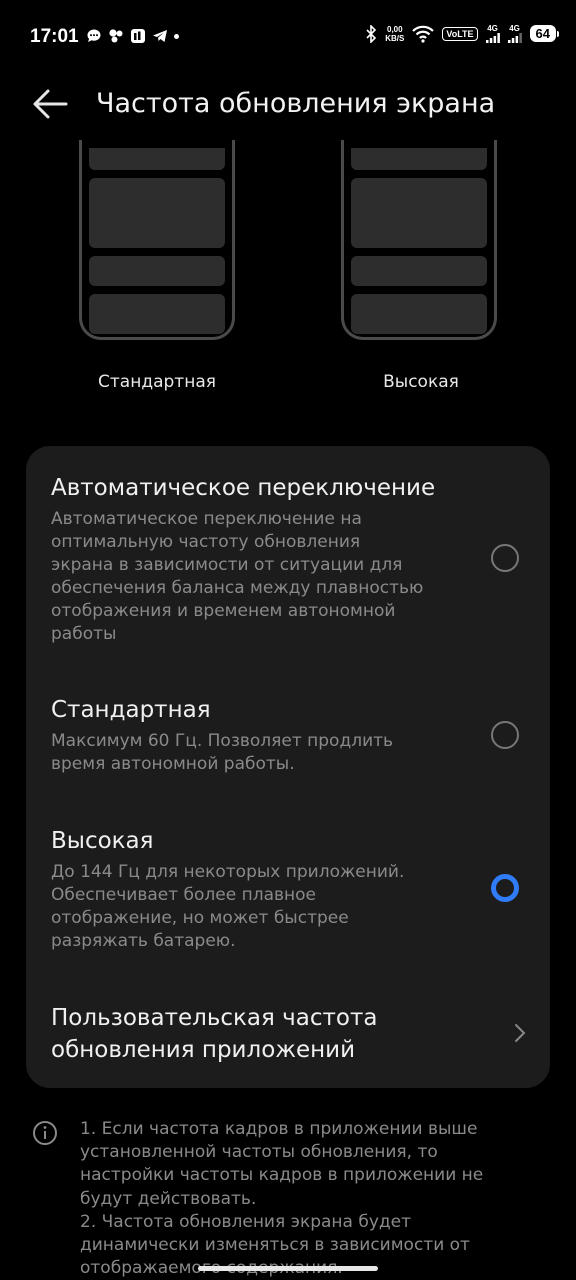  What do you see at coordinates (505, 735) in the screenshot?
I see `radio-standard` at bounding box center [505, 735].